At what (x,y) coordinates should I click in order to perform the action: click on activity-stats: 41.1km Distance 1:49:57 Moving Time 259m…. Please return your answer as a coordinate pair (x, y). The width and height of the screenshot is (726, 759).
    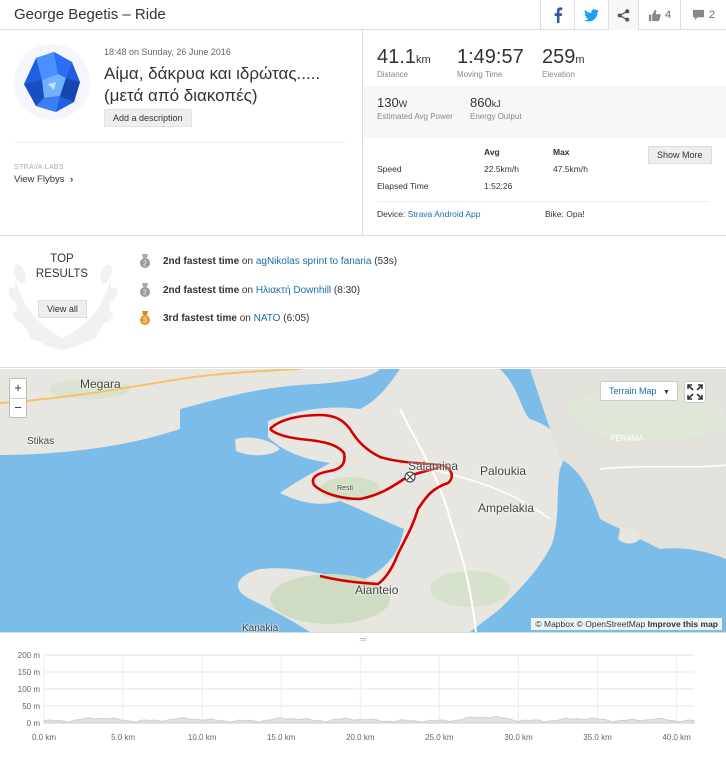
    Looking at the image, I should click on (544, 133).